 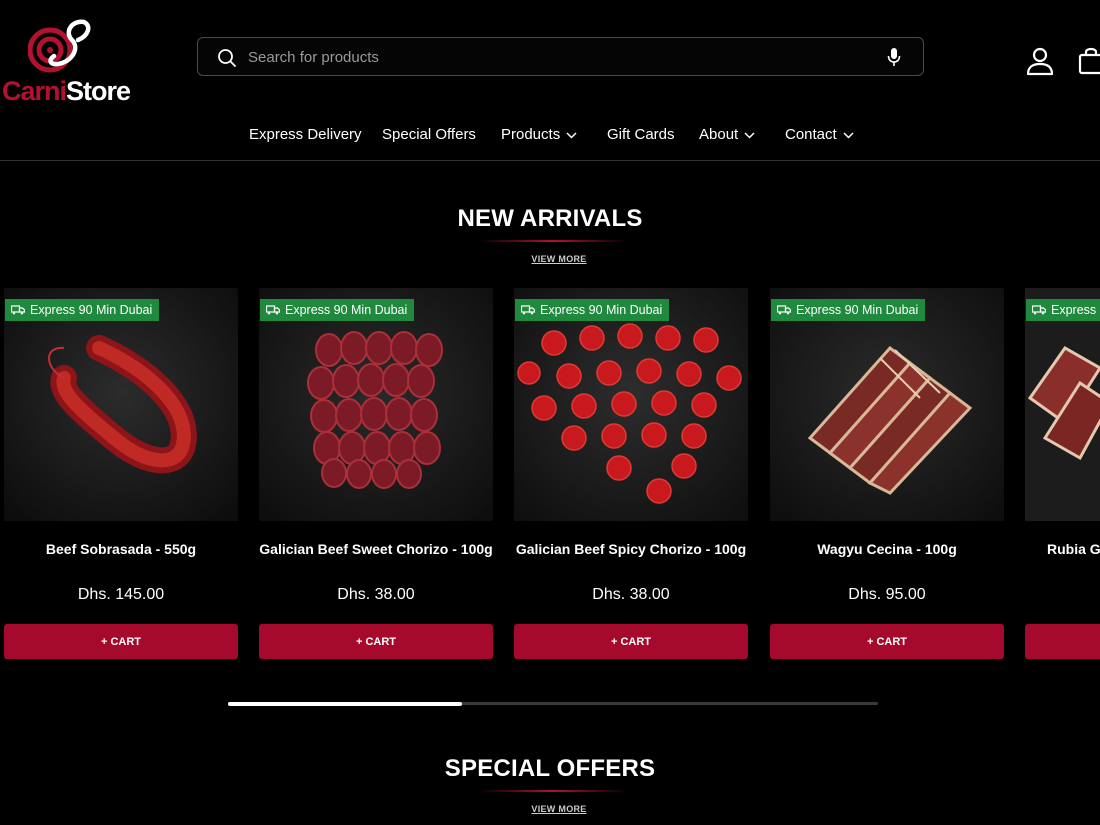 What do you see at coordinates (345, 703) in the screenshot?
I see `scrollbar-thumb` at bounding box center [345, 703].